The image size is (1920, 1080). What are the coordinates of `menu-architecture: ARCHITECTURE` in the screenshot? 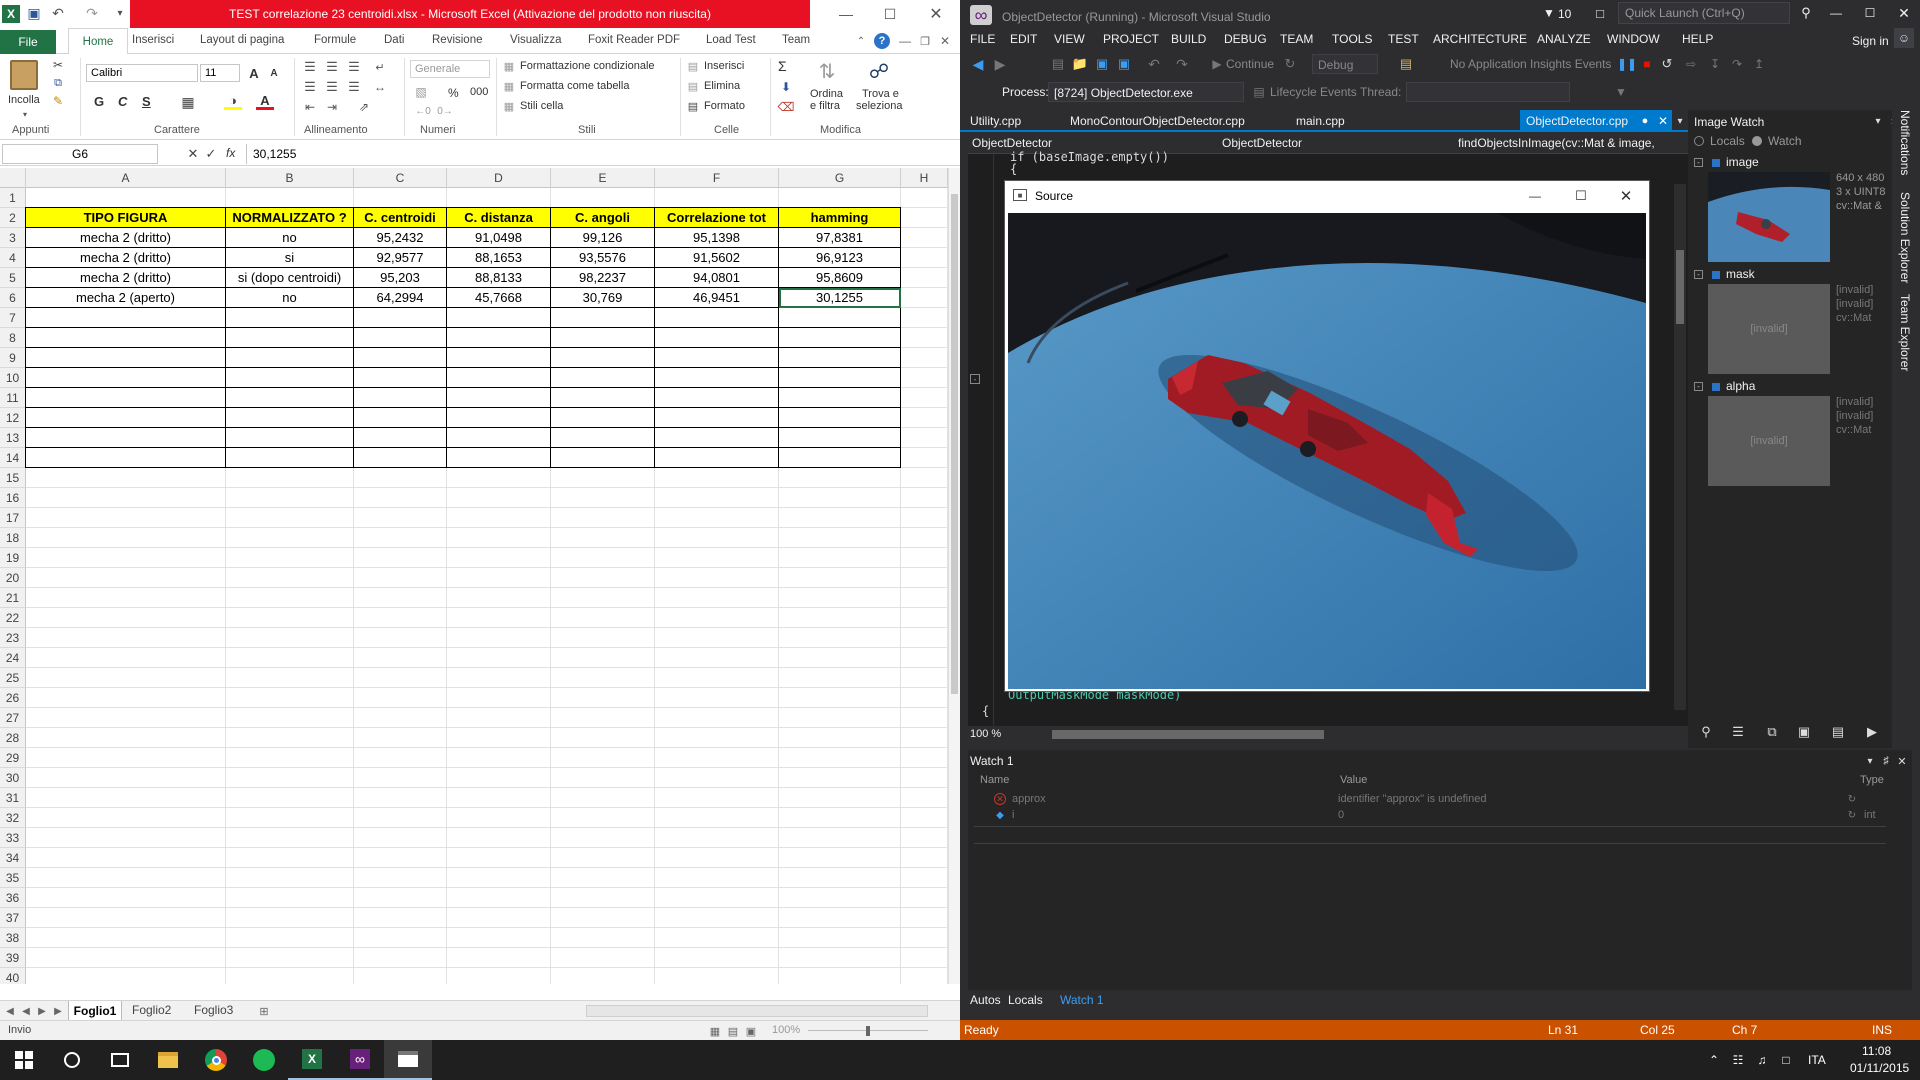 It's located at (1480, 39).